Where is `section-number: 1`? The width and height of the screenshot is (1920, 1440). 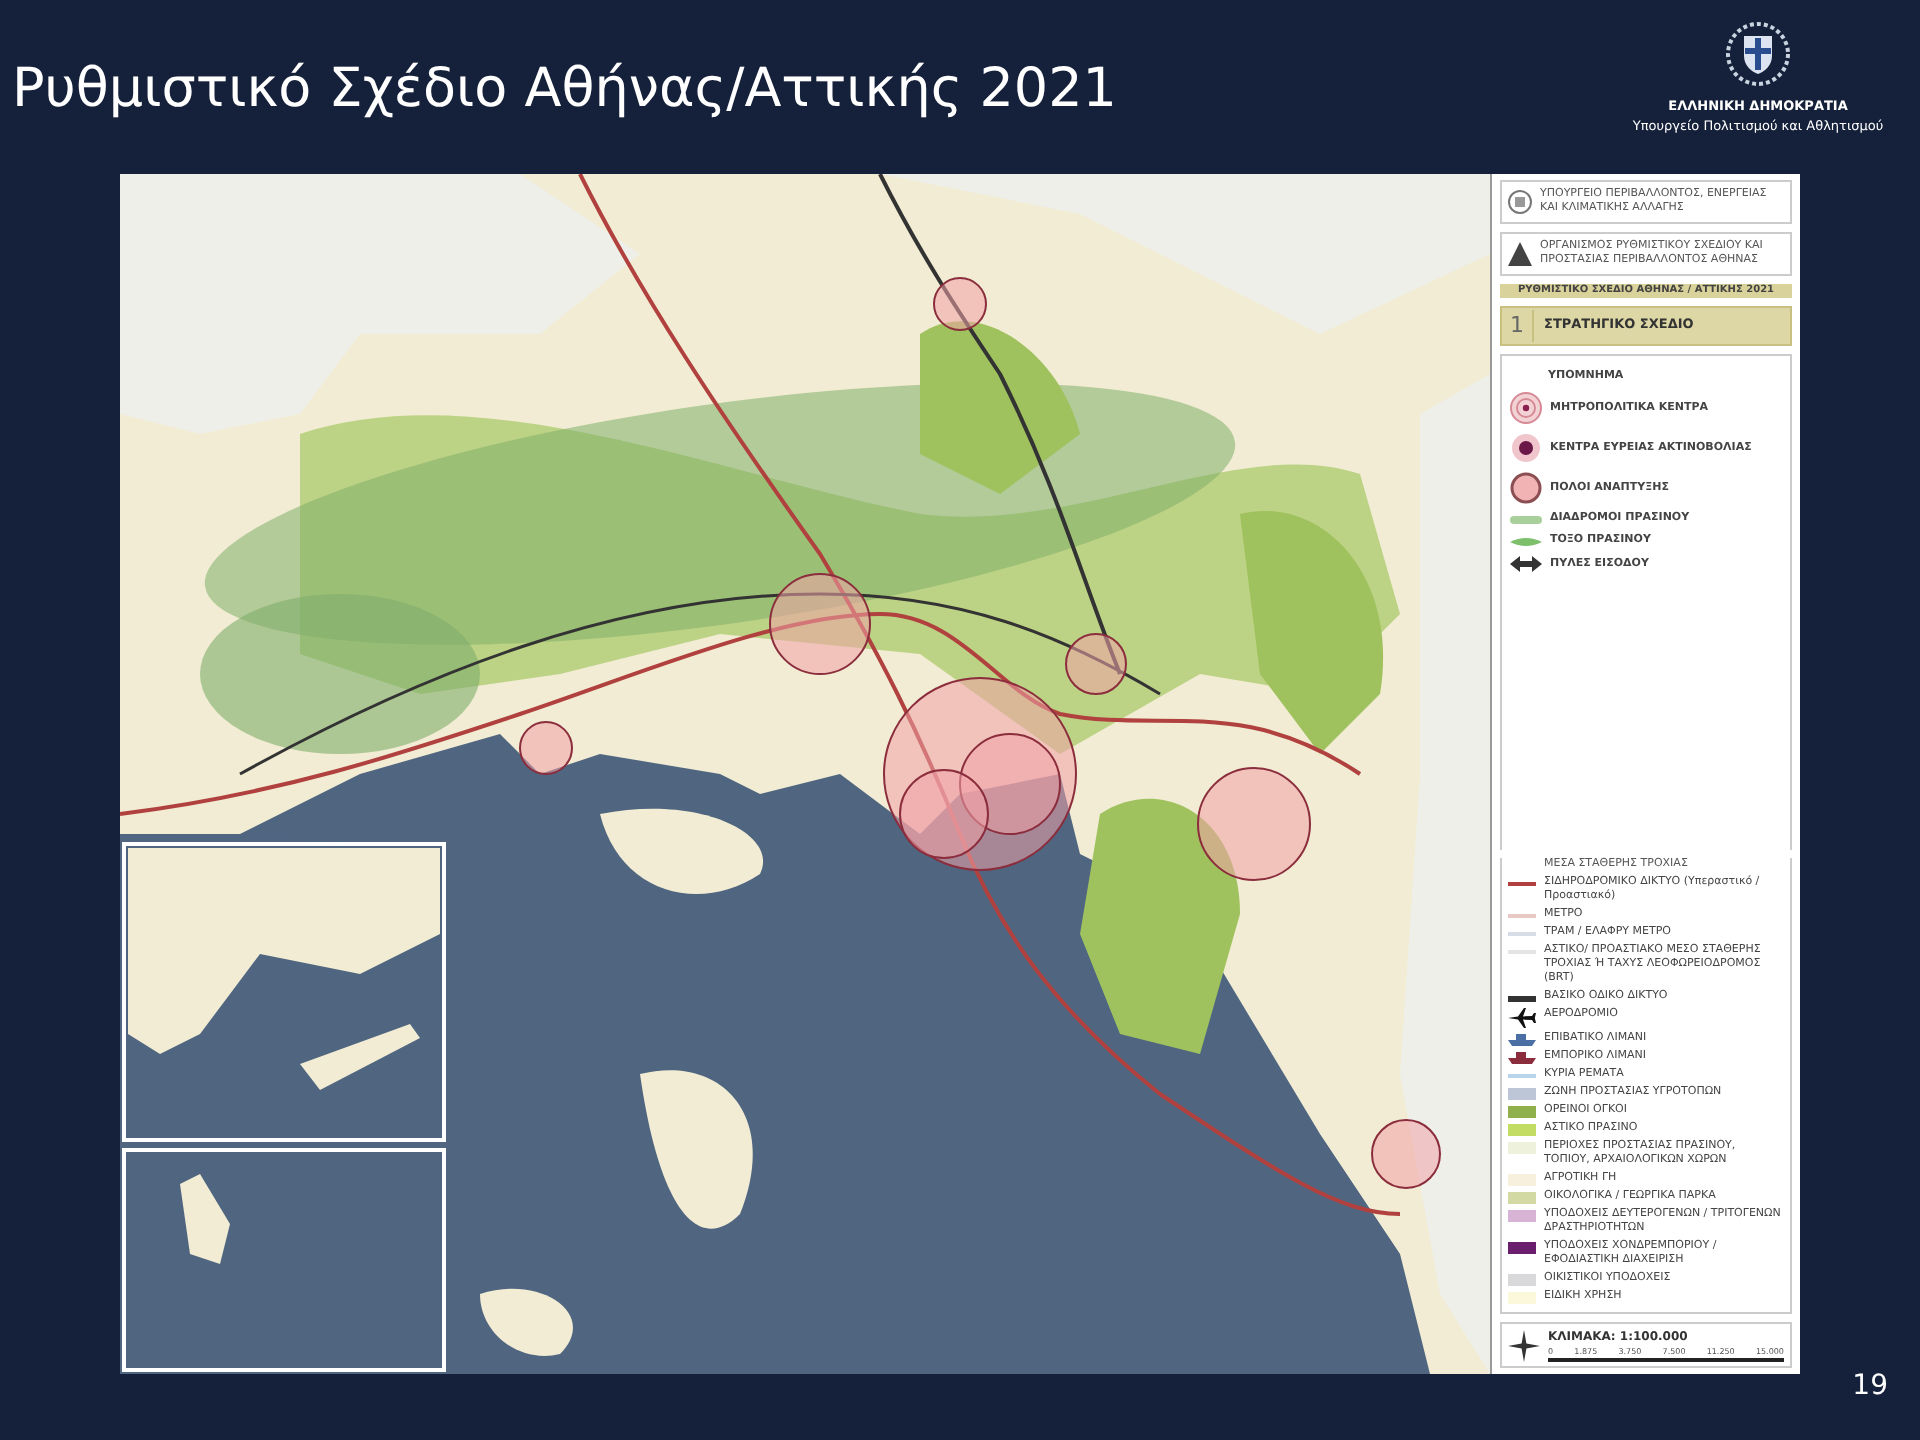 section-number: 1 is located at coordinates (1518, 326).